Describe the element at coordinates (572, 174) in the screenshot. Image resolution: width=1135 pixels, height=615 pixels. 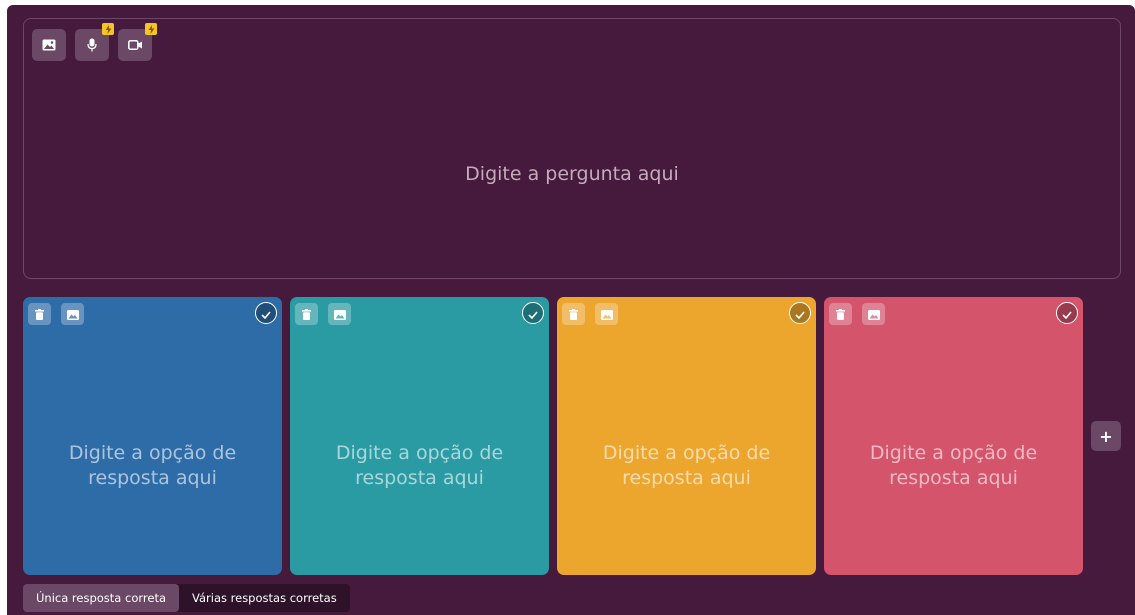
I see `question-placeholder: Digite a pergunta aqui` at that location.